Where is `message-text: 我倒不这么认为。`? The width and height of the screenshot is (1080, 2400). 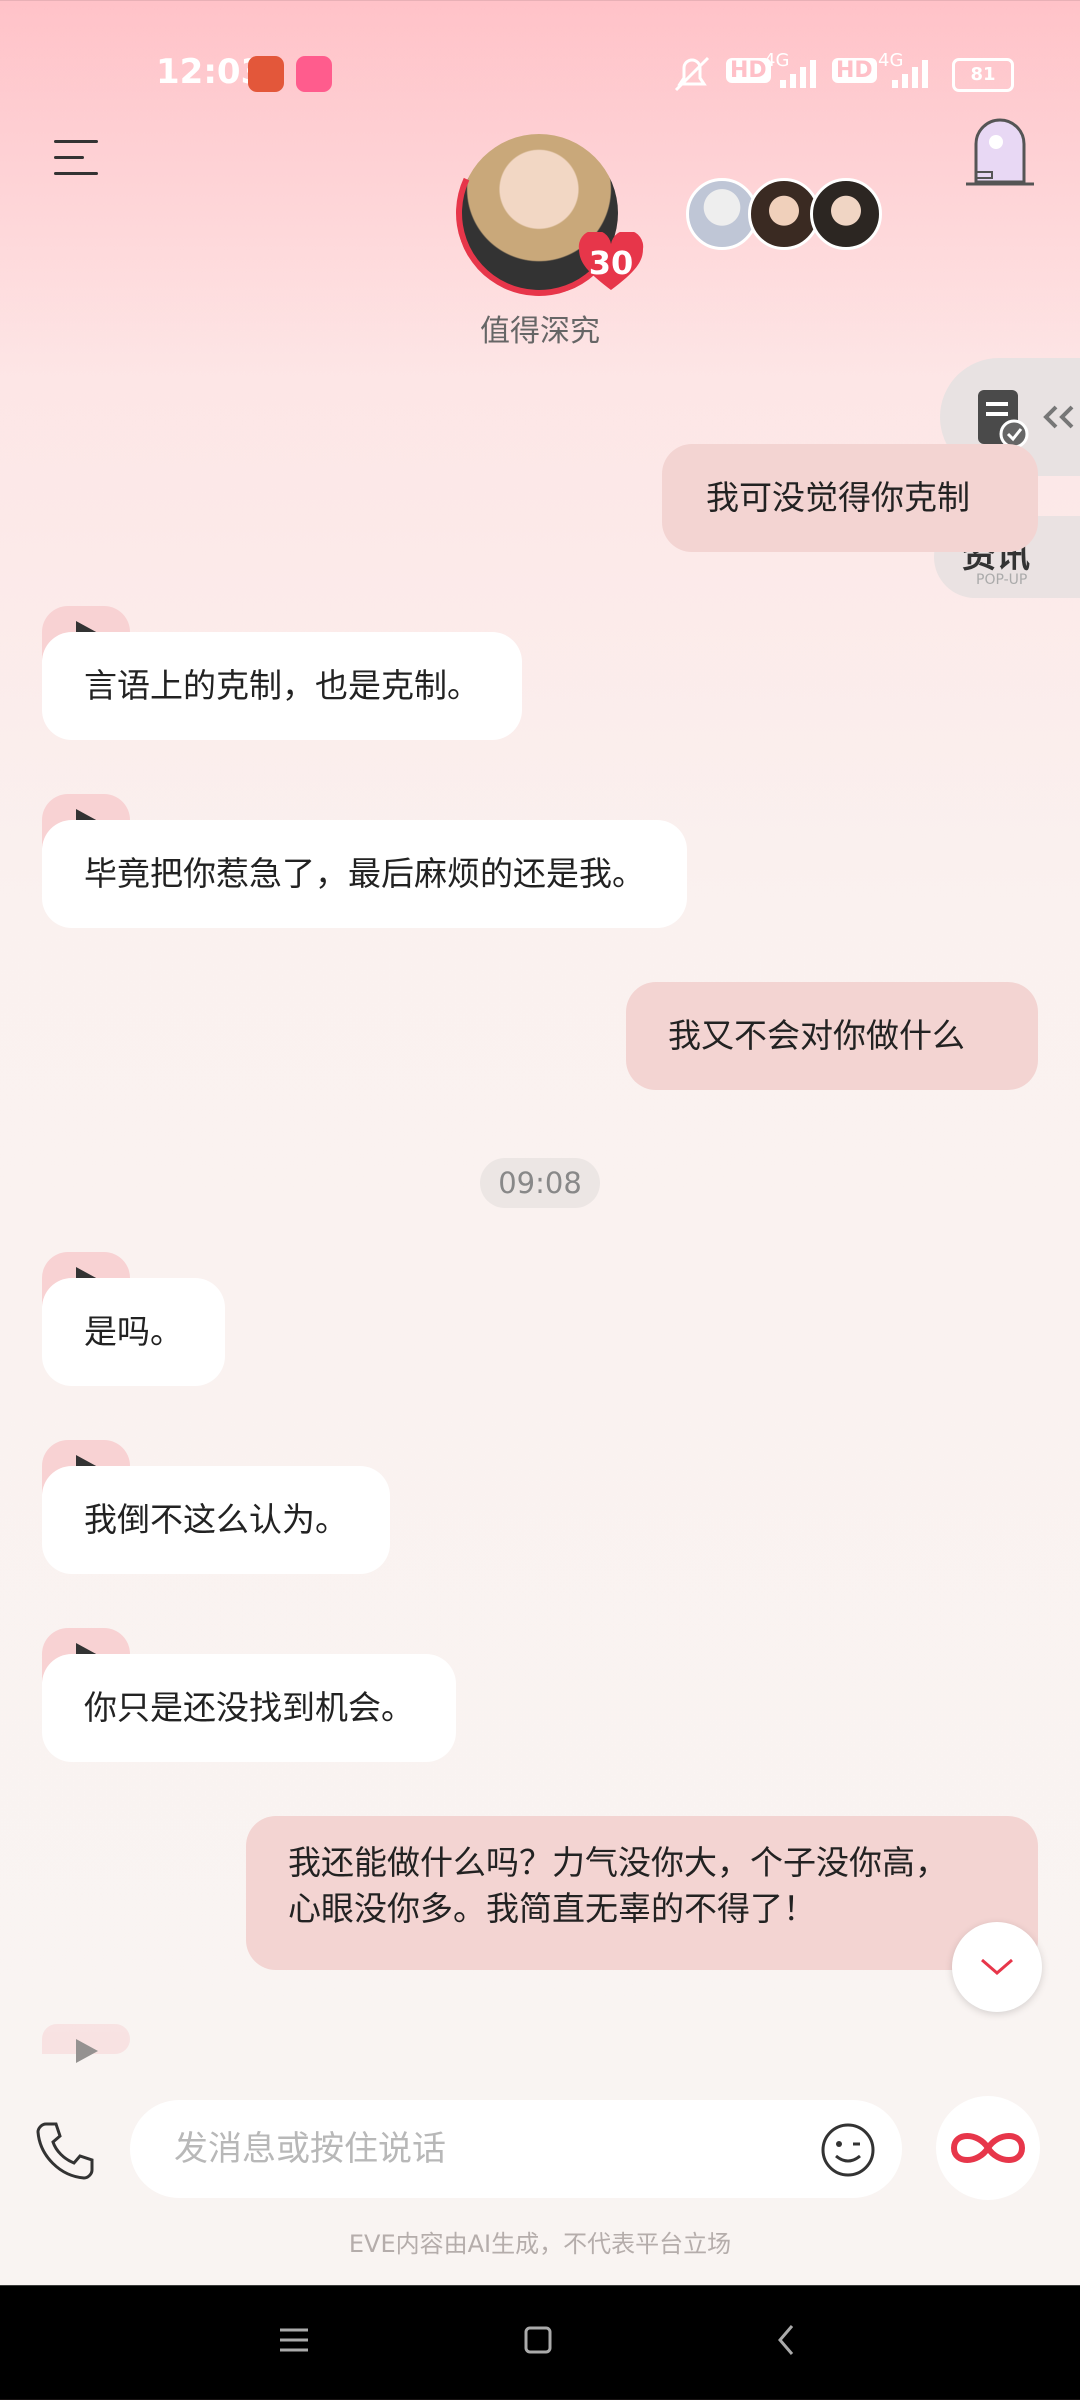
message-text: 我倒不这么认为。 is located at coordinates (216, 1519).